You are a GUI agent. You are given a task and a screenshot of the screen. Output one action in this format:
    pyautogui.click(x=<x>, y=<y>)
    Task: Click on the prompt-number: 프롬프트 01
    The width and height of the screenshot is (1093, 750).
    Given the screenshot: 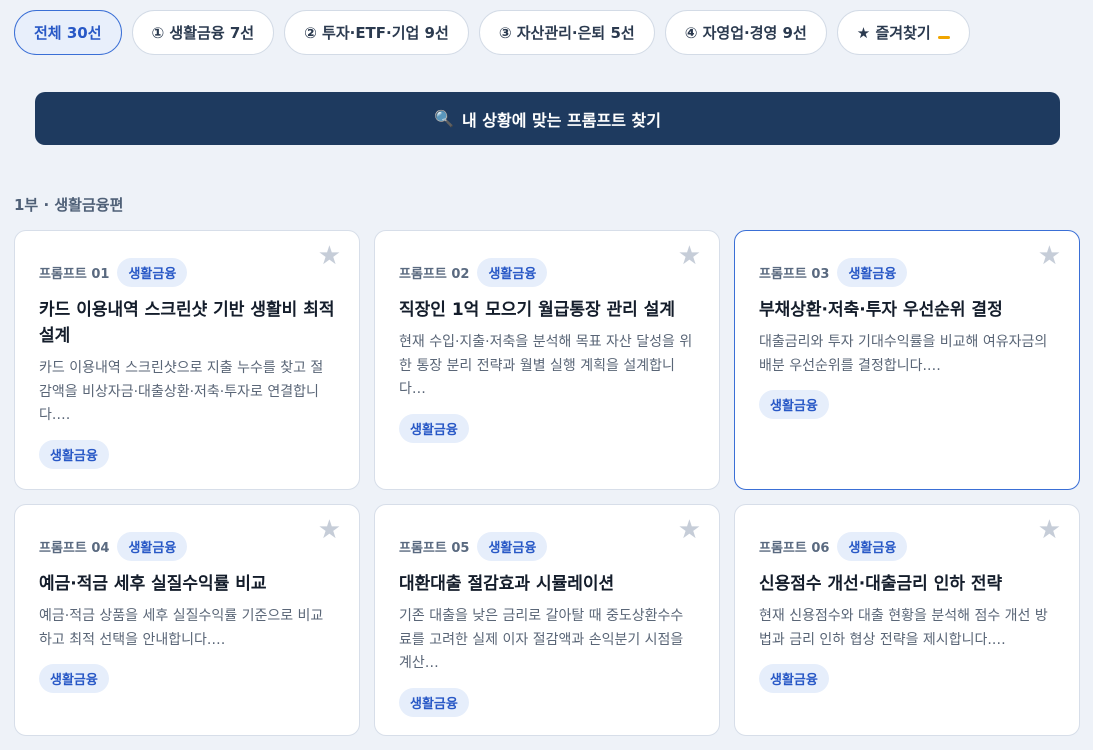 What is the action you would take?
    pyautogui.click(x=74, y=274)
    